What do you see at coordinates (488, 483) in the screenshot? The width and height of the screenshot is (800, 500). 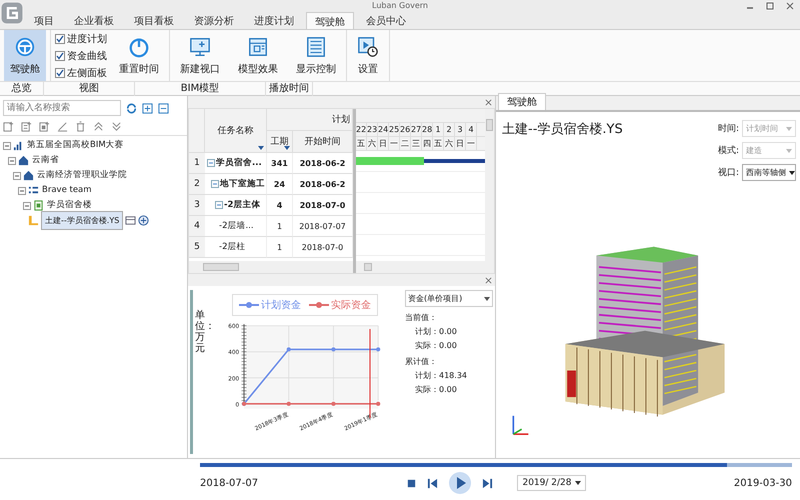 I see `next-icon` at bounding box center [488, 483].